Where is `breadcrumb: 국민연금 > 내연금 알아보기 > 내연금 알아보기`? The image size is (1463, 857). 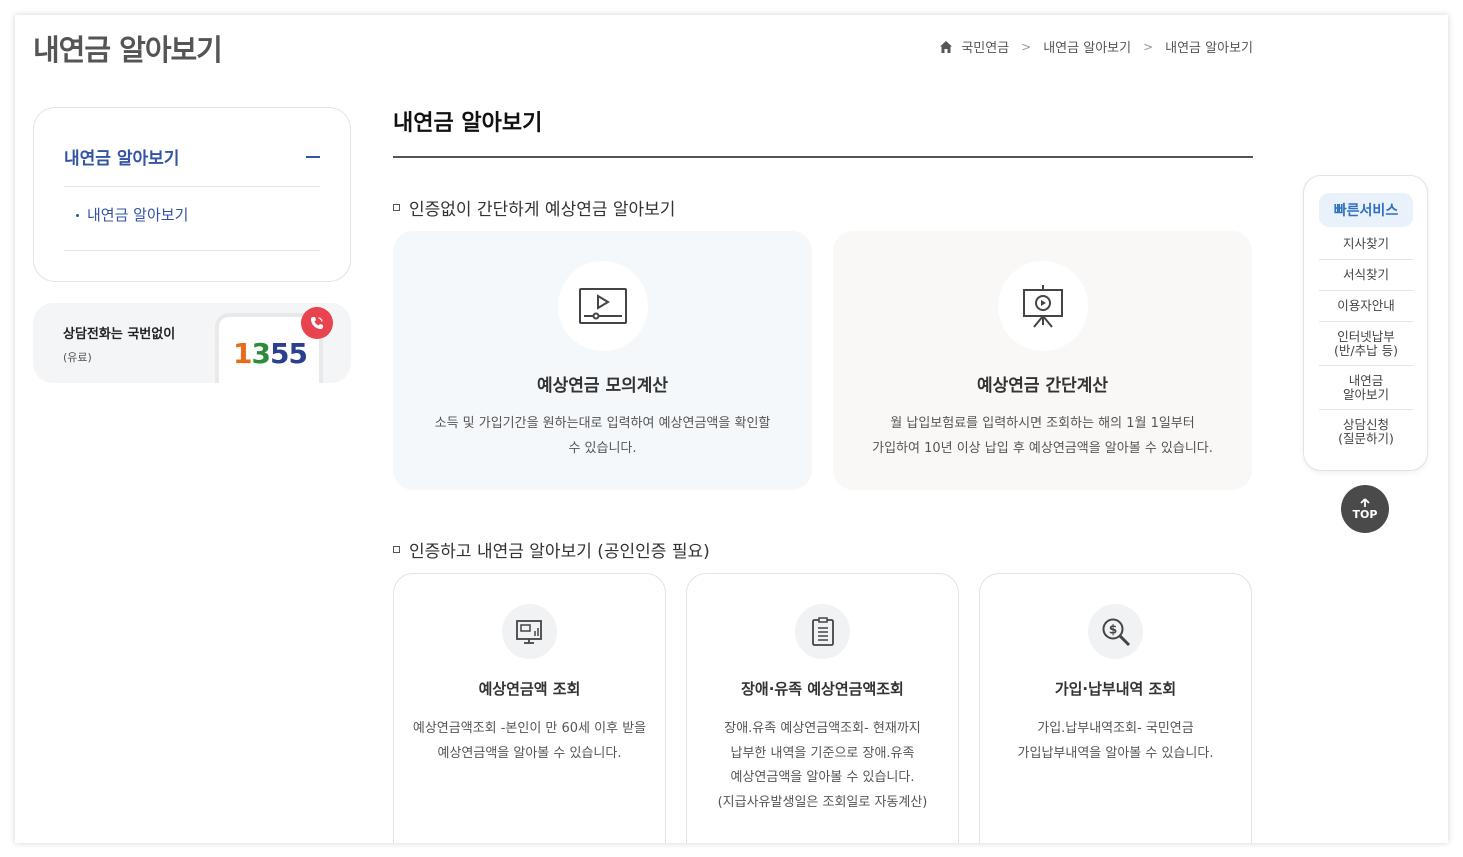 breadcrumb: 국민연금 > 내연금 알아보기 > 내연금 알아보기 is located at coordinates (1096, 46).